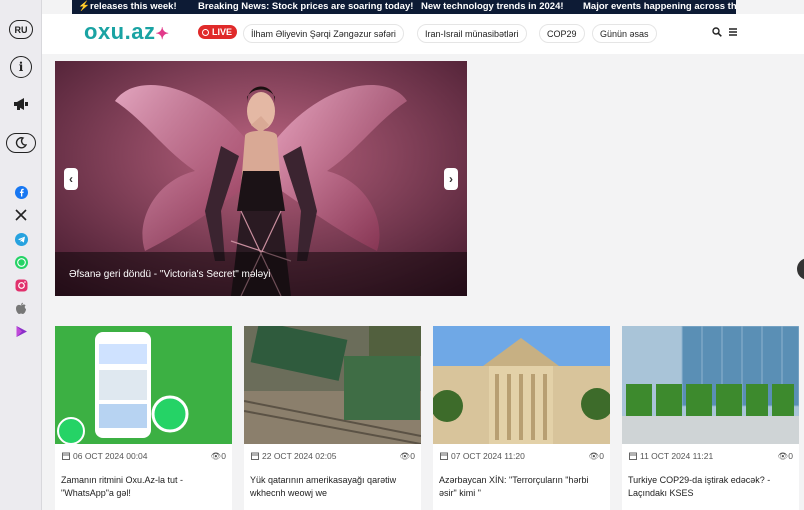 This screenshot has width=804, height=510. Describe the element at coordinates (21, 104) in the screenshot. I see `megaphone-icon` at that location.